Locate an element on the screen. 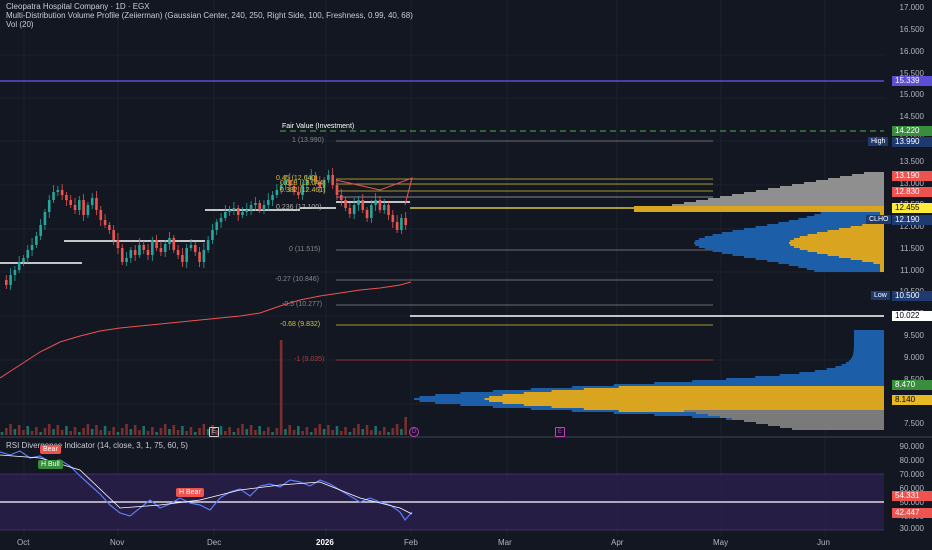 Image resolution: width=932 pixels, height=550 pixels. volume-bars is located at coordinates (204, 387).